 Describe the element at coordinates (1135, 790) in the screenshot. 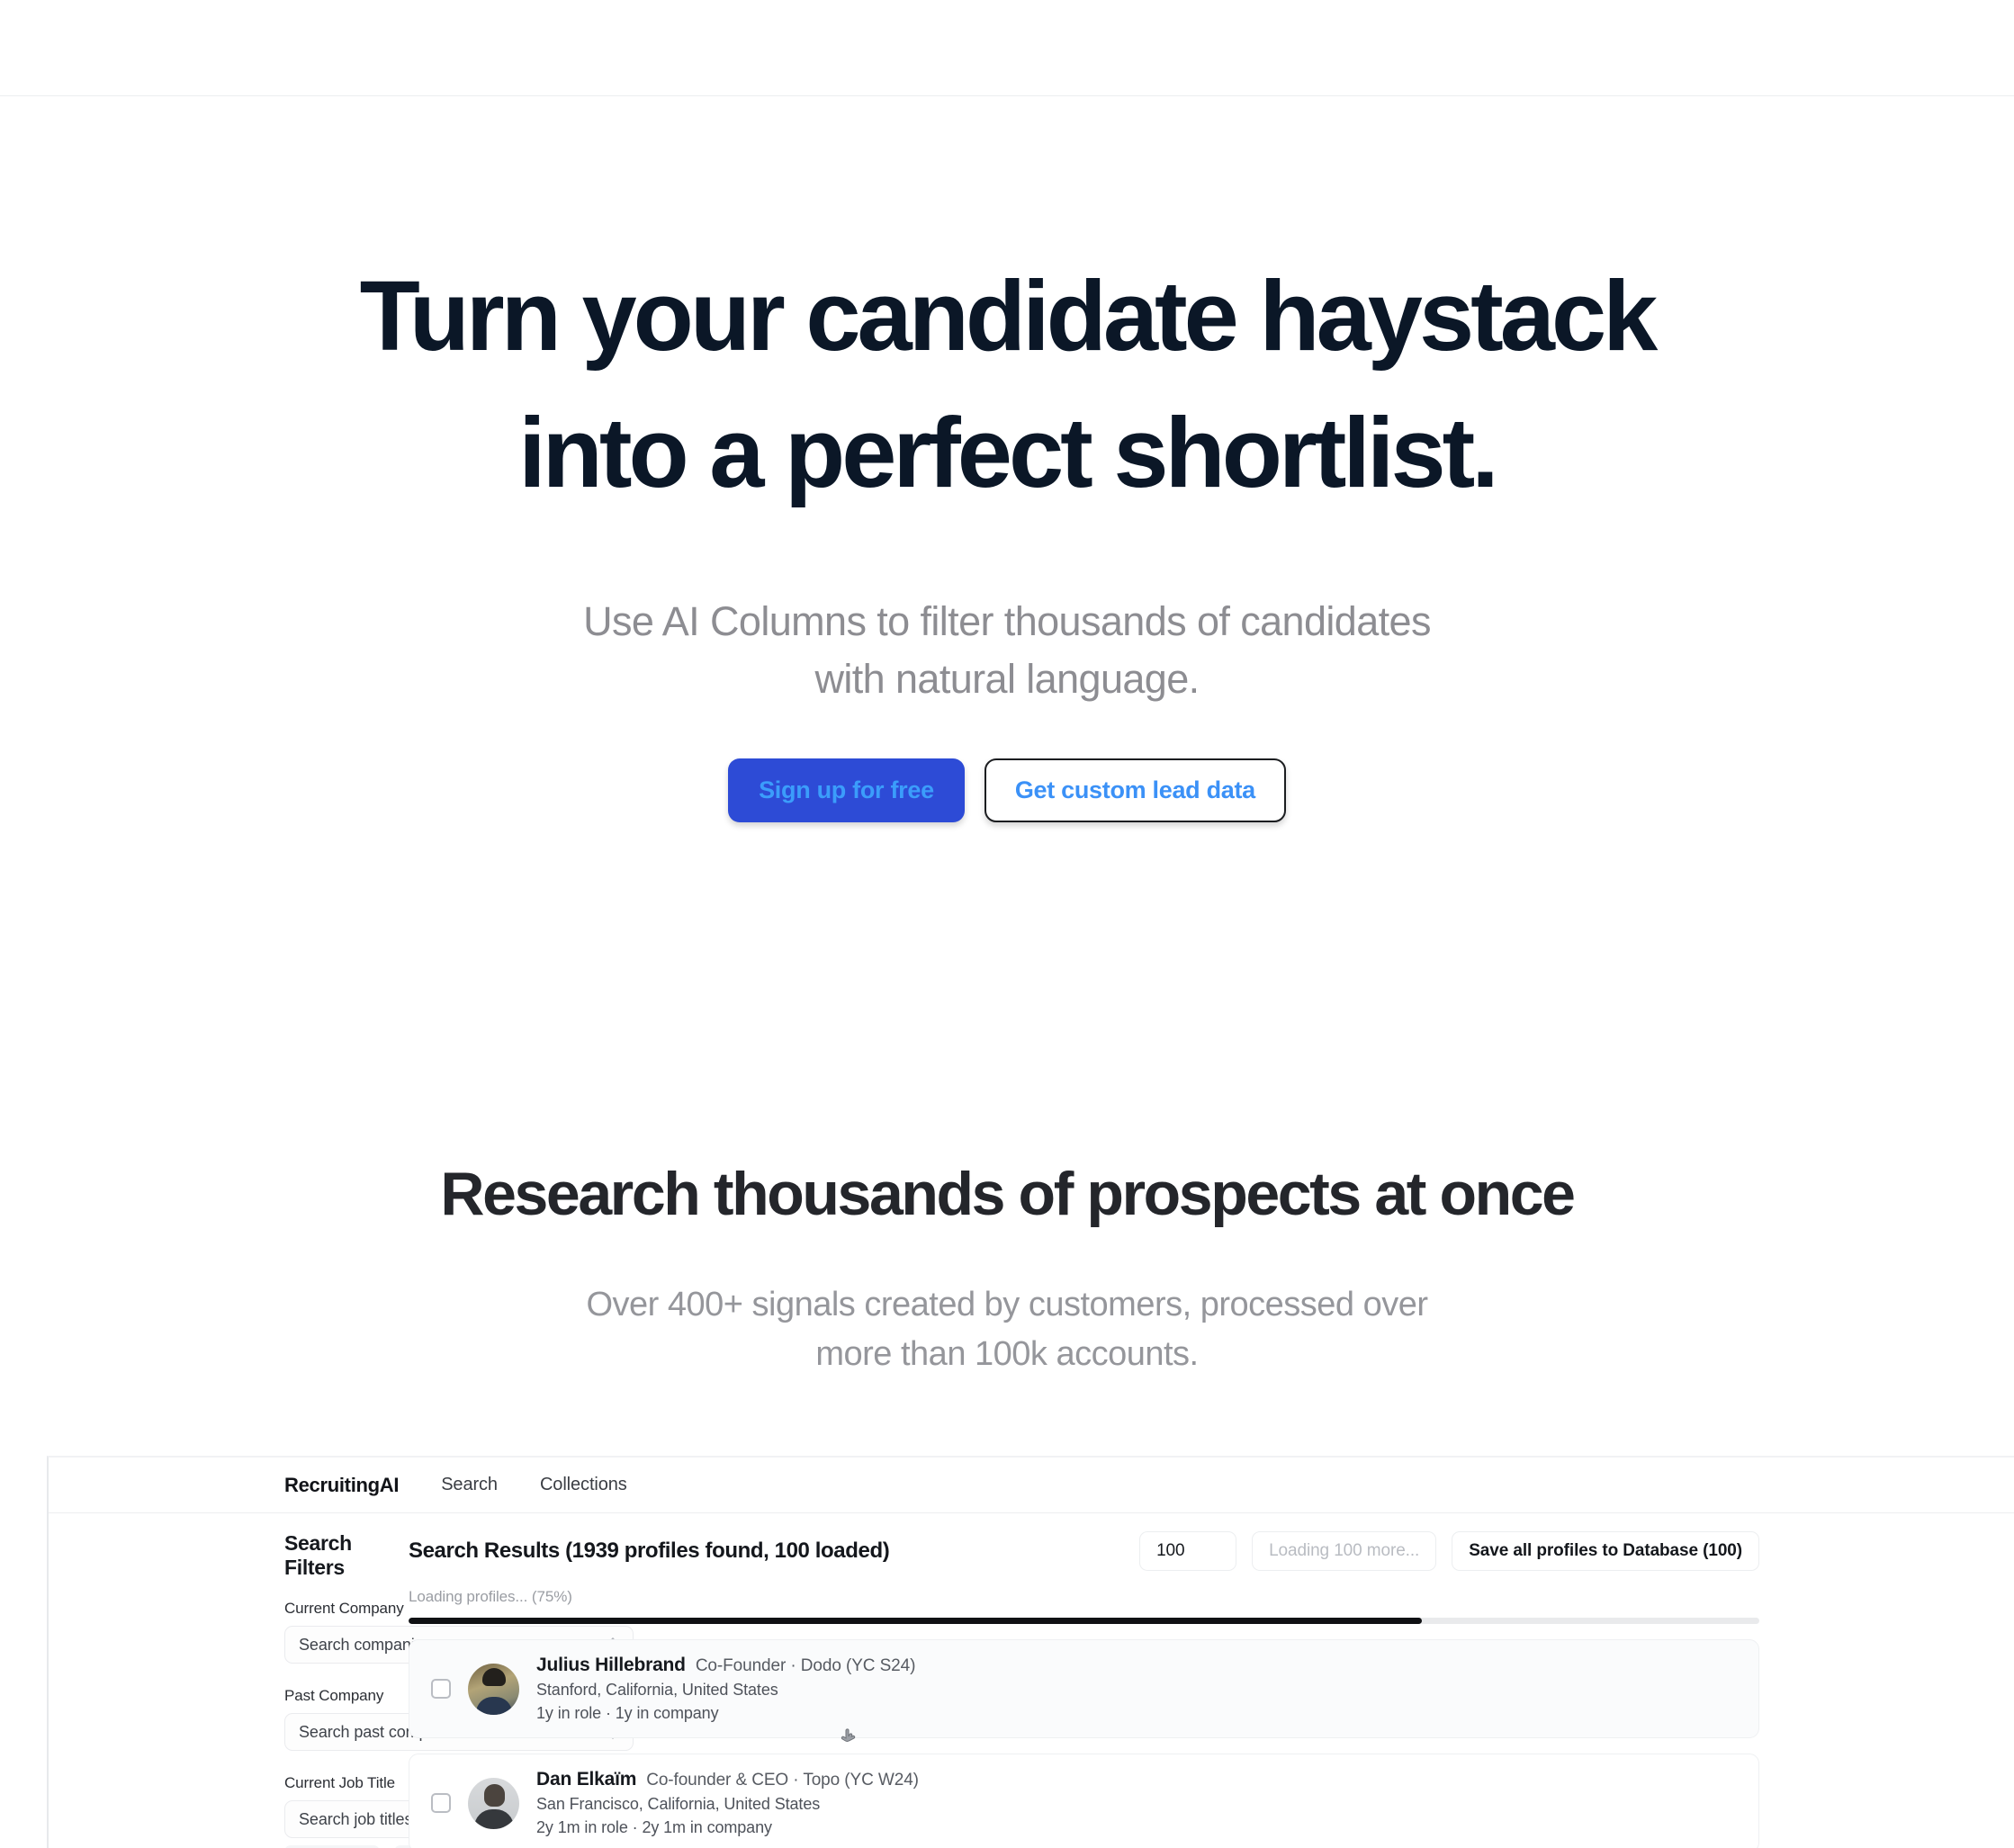

I see `get-custom-lead-data-button: Get custom lead data` at that location.